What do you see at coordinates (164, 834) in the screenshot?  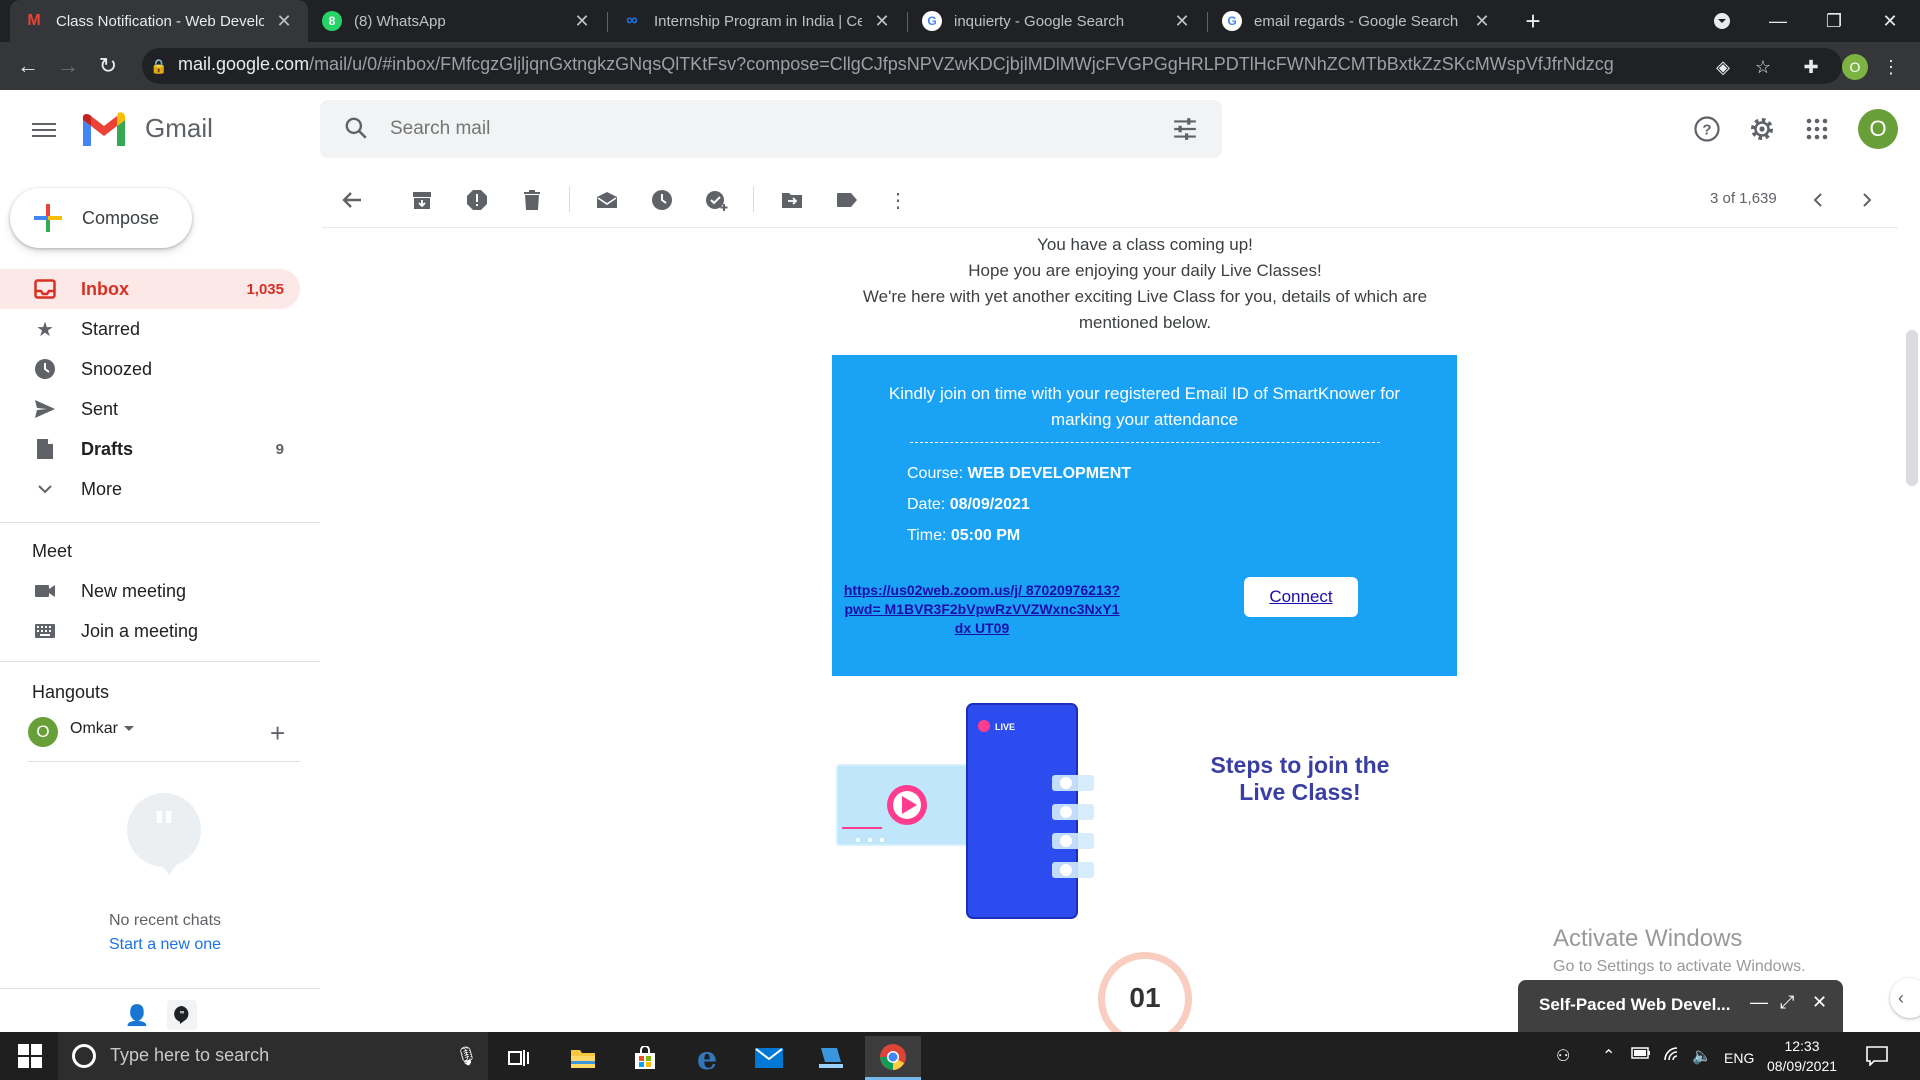 I see `chat-bubble-icon: "` at bounding box center [164, 834].